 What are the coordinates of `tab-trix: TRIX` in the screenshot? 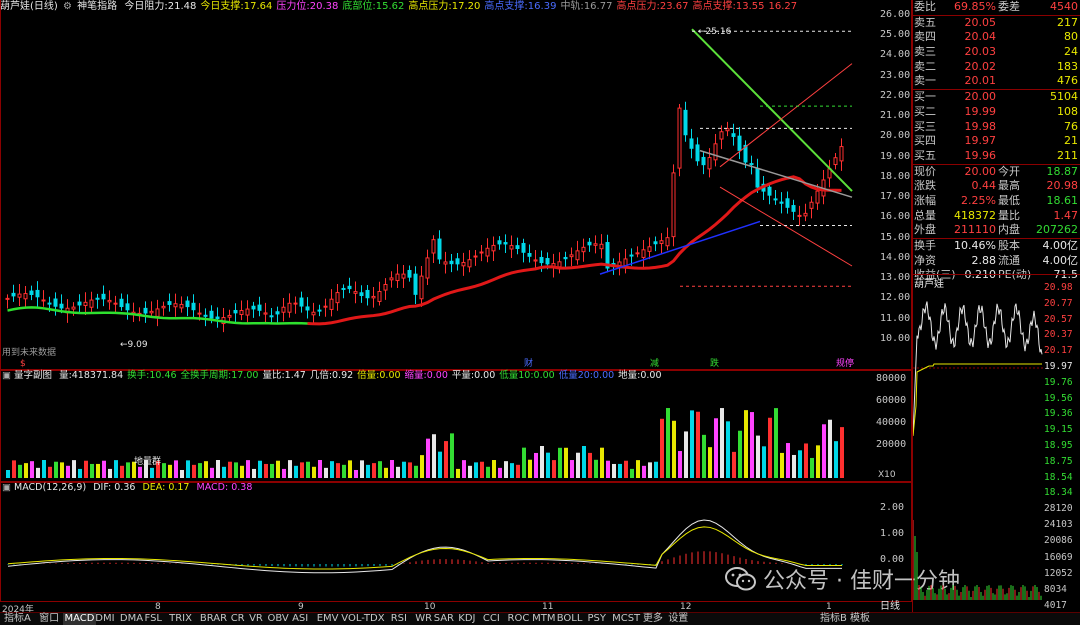 It's located at (180, 619).